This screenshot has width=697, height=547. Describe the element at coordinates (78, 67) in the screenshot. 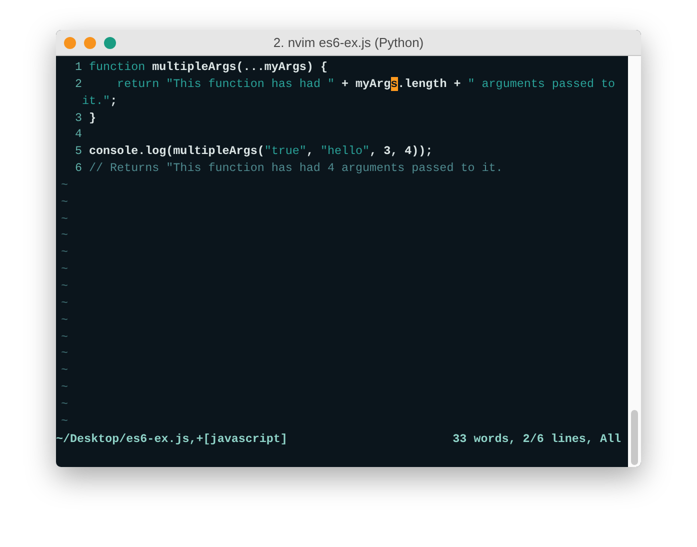

I see `line-number: 1` at that location.